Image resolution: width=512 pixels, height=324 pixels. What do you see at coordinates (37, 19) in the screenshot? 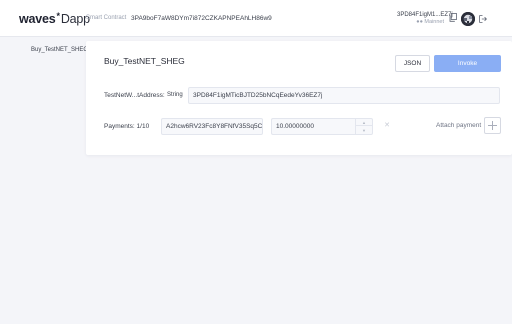
I see `logo-name: waves` at bounding box center [37, 19].